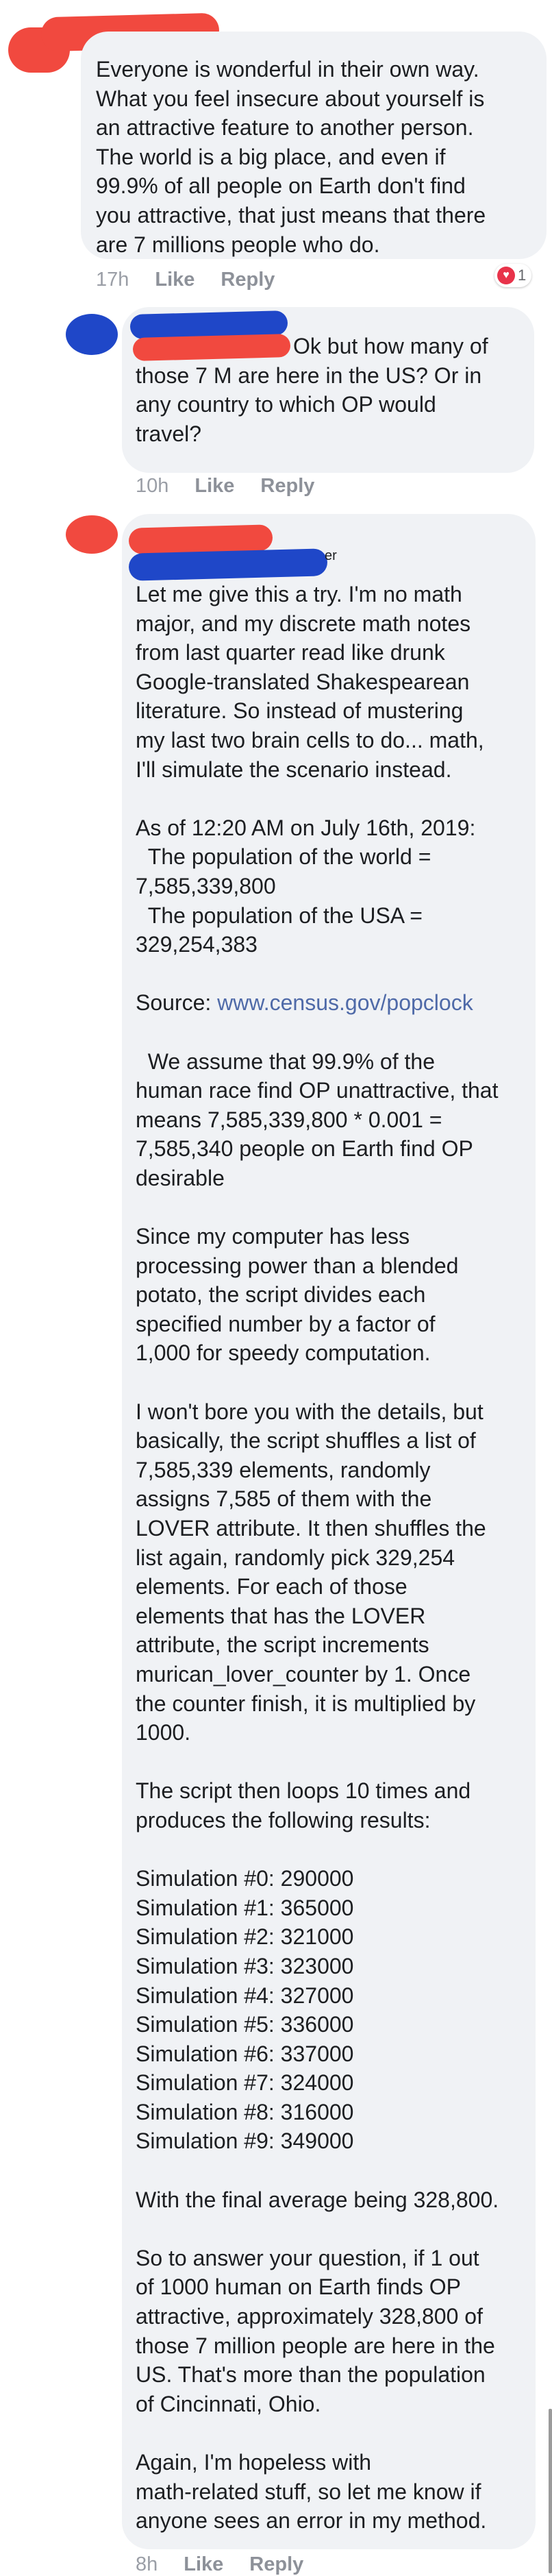 Image resolution: width=552 pixels, height=2576 pixels. I want to click on redacted-name-2b, so click(212, 348).